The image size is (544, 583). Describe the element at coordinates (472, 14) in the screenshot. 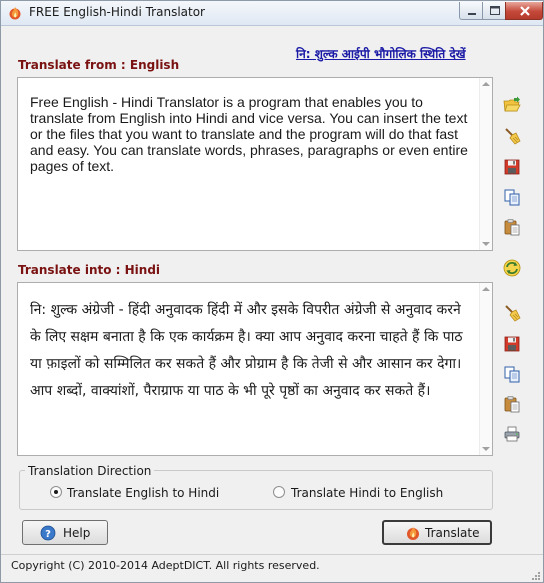

I see `minimize-icon` at that location.